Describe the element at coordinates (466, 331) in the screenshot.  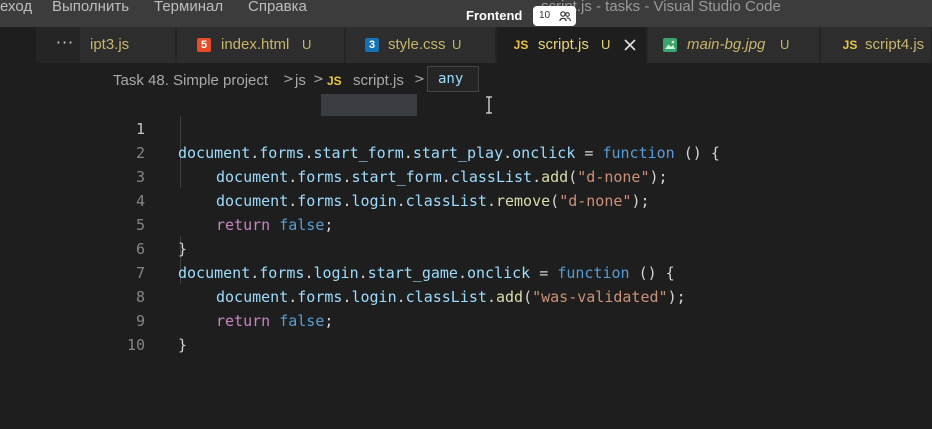
I see `code-line-10: 10` at that location.